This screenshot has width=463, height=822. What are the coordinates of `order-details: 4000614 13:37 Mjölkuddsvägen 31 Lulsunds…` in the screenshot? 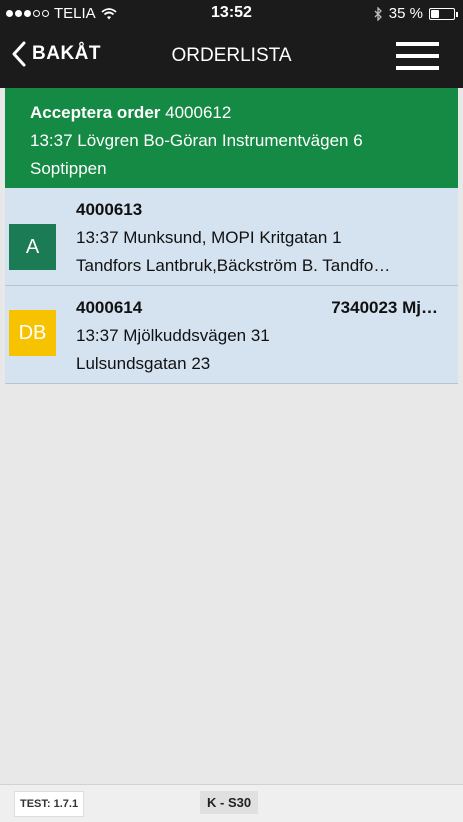 It's located at (173, 336).